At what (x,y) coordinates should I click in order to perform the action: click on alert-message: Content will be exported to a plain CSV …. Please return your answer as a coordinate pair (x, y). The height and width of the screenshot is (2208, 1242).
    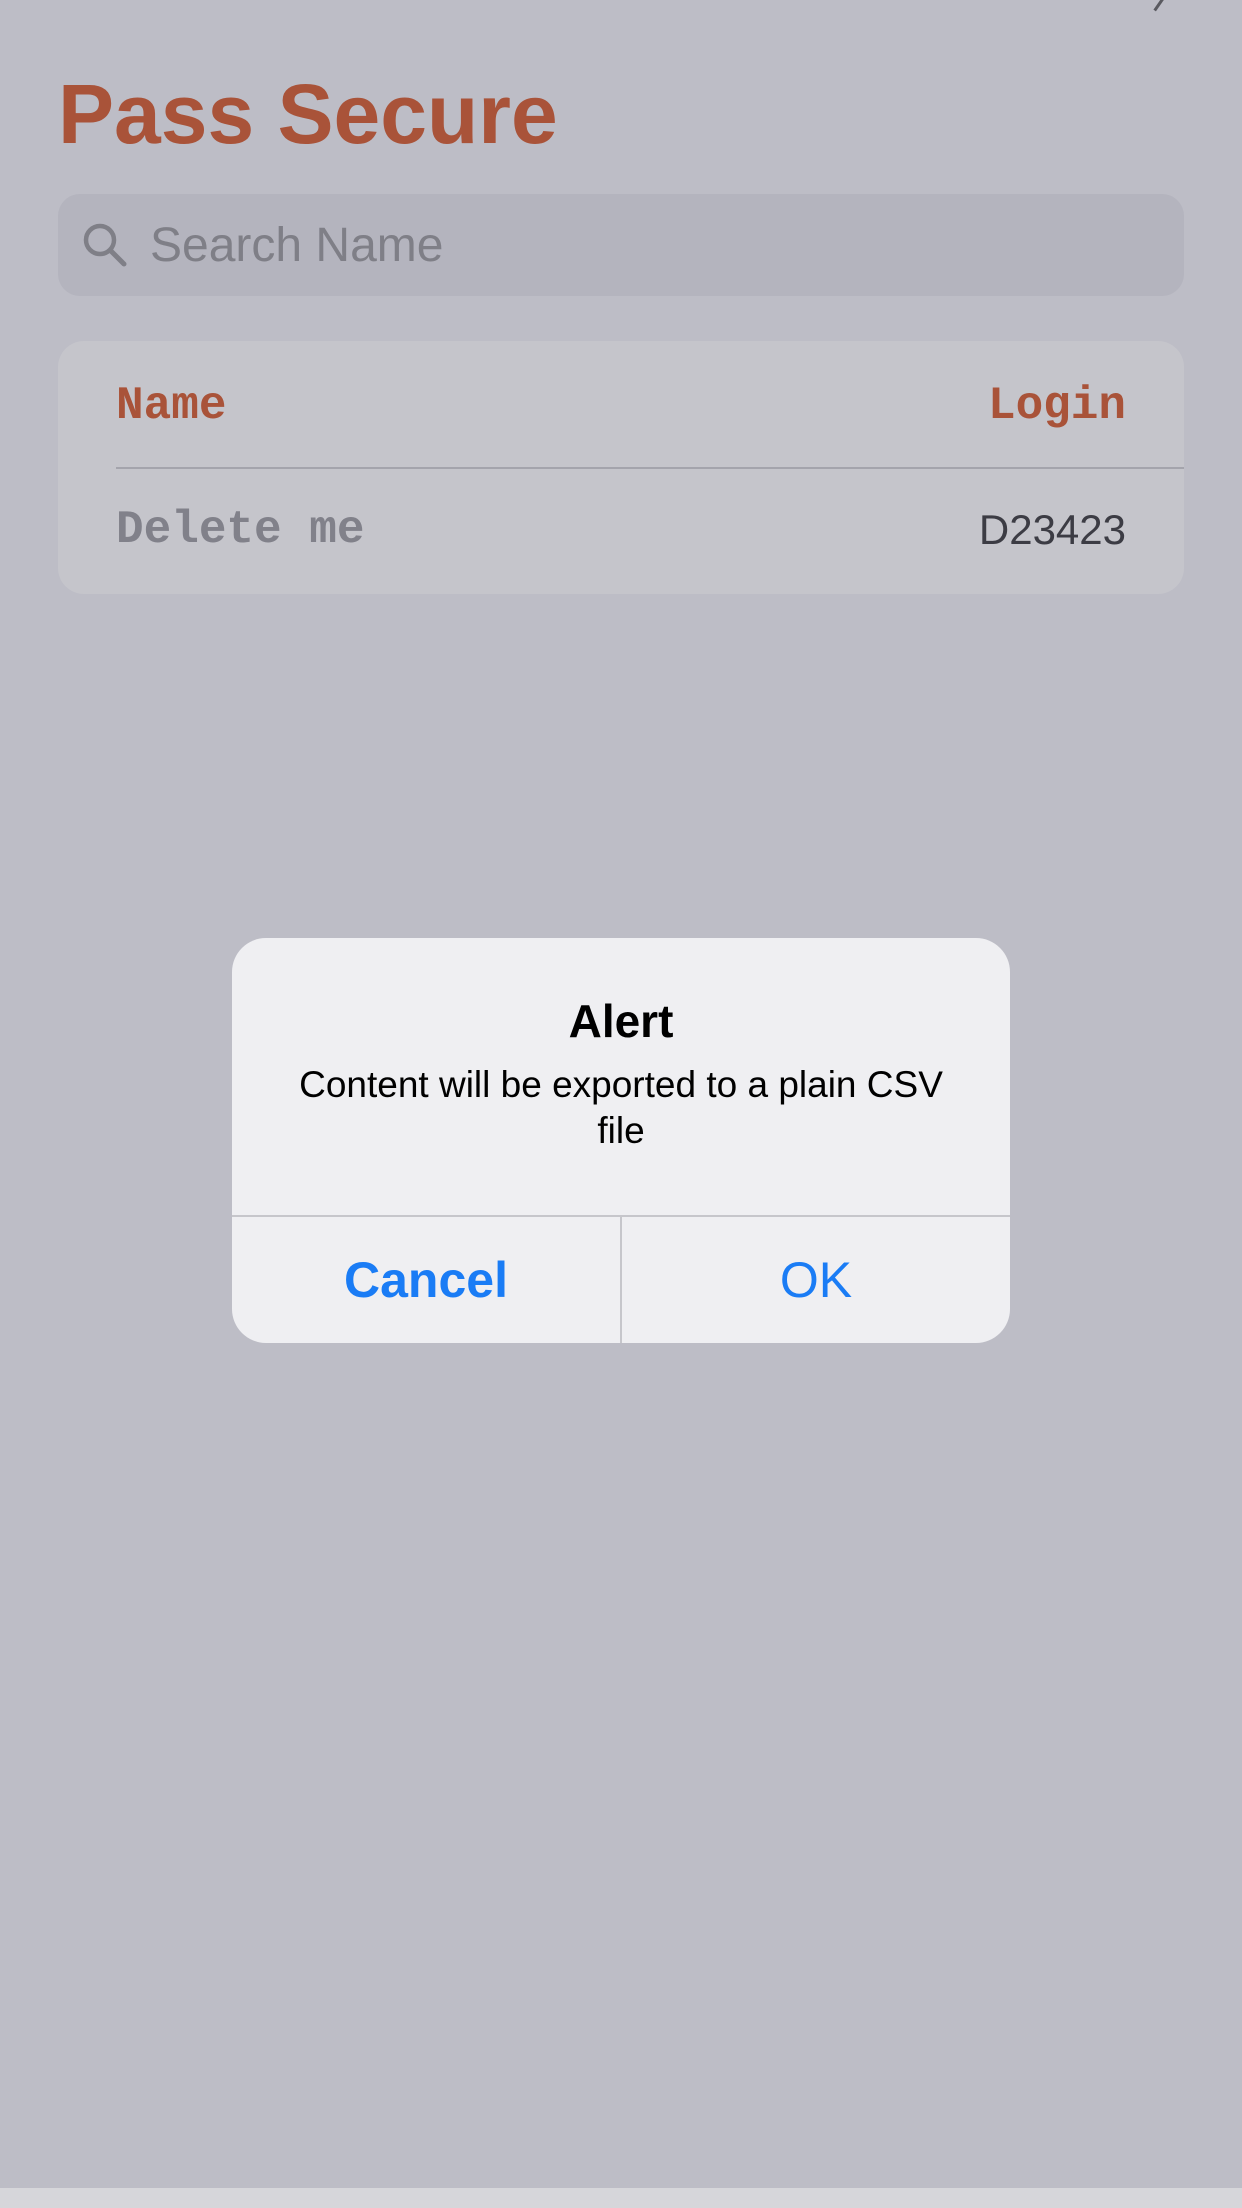
    Looking at the image, I should click on (621, 1107).